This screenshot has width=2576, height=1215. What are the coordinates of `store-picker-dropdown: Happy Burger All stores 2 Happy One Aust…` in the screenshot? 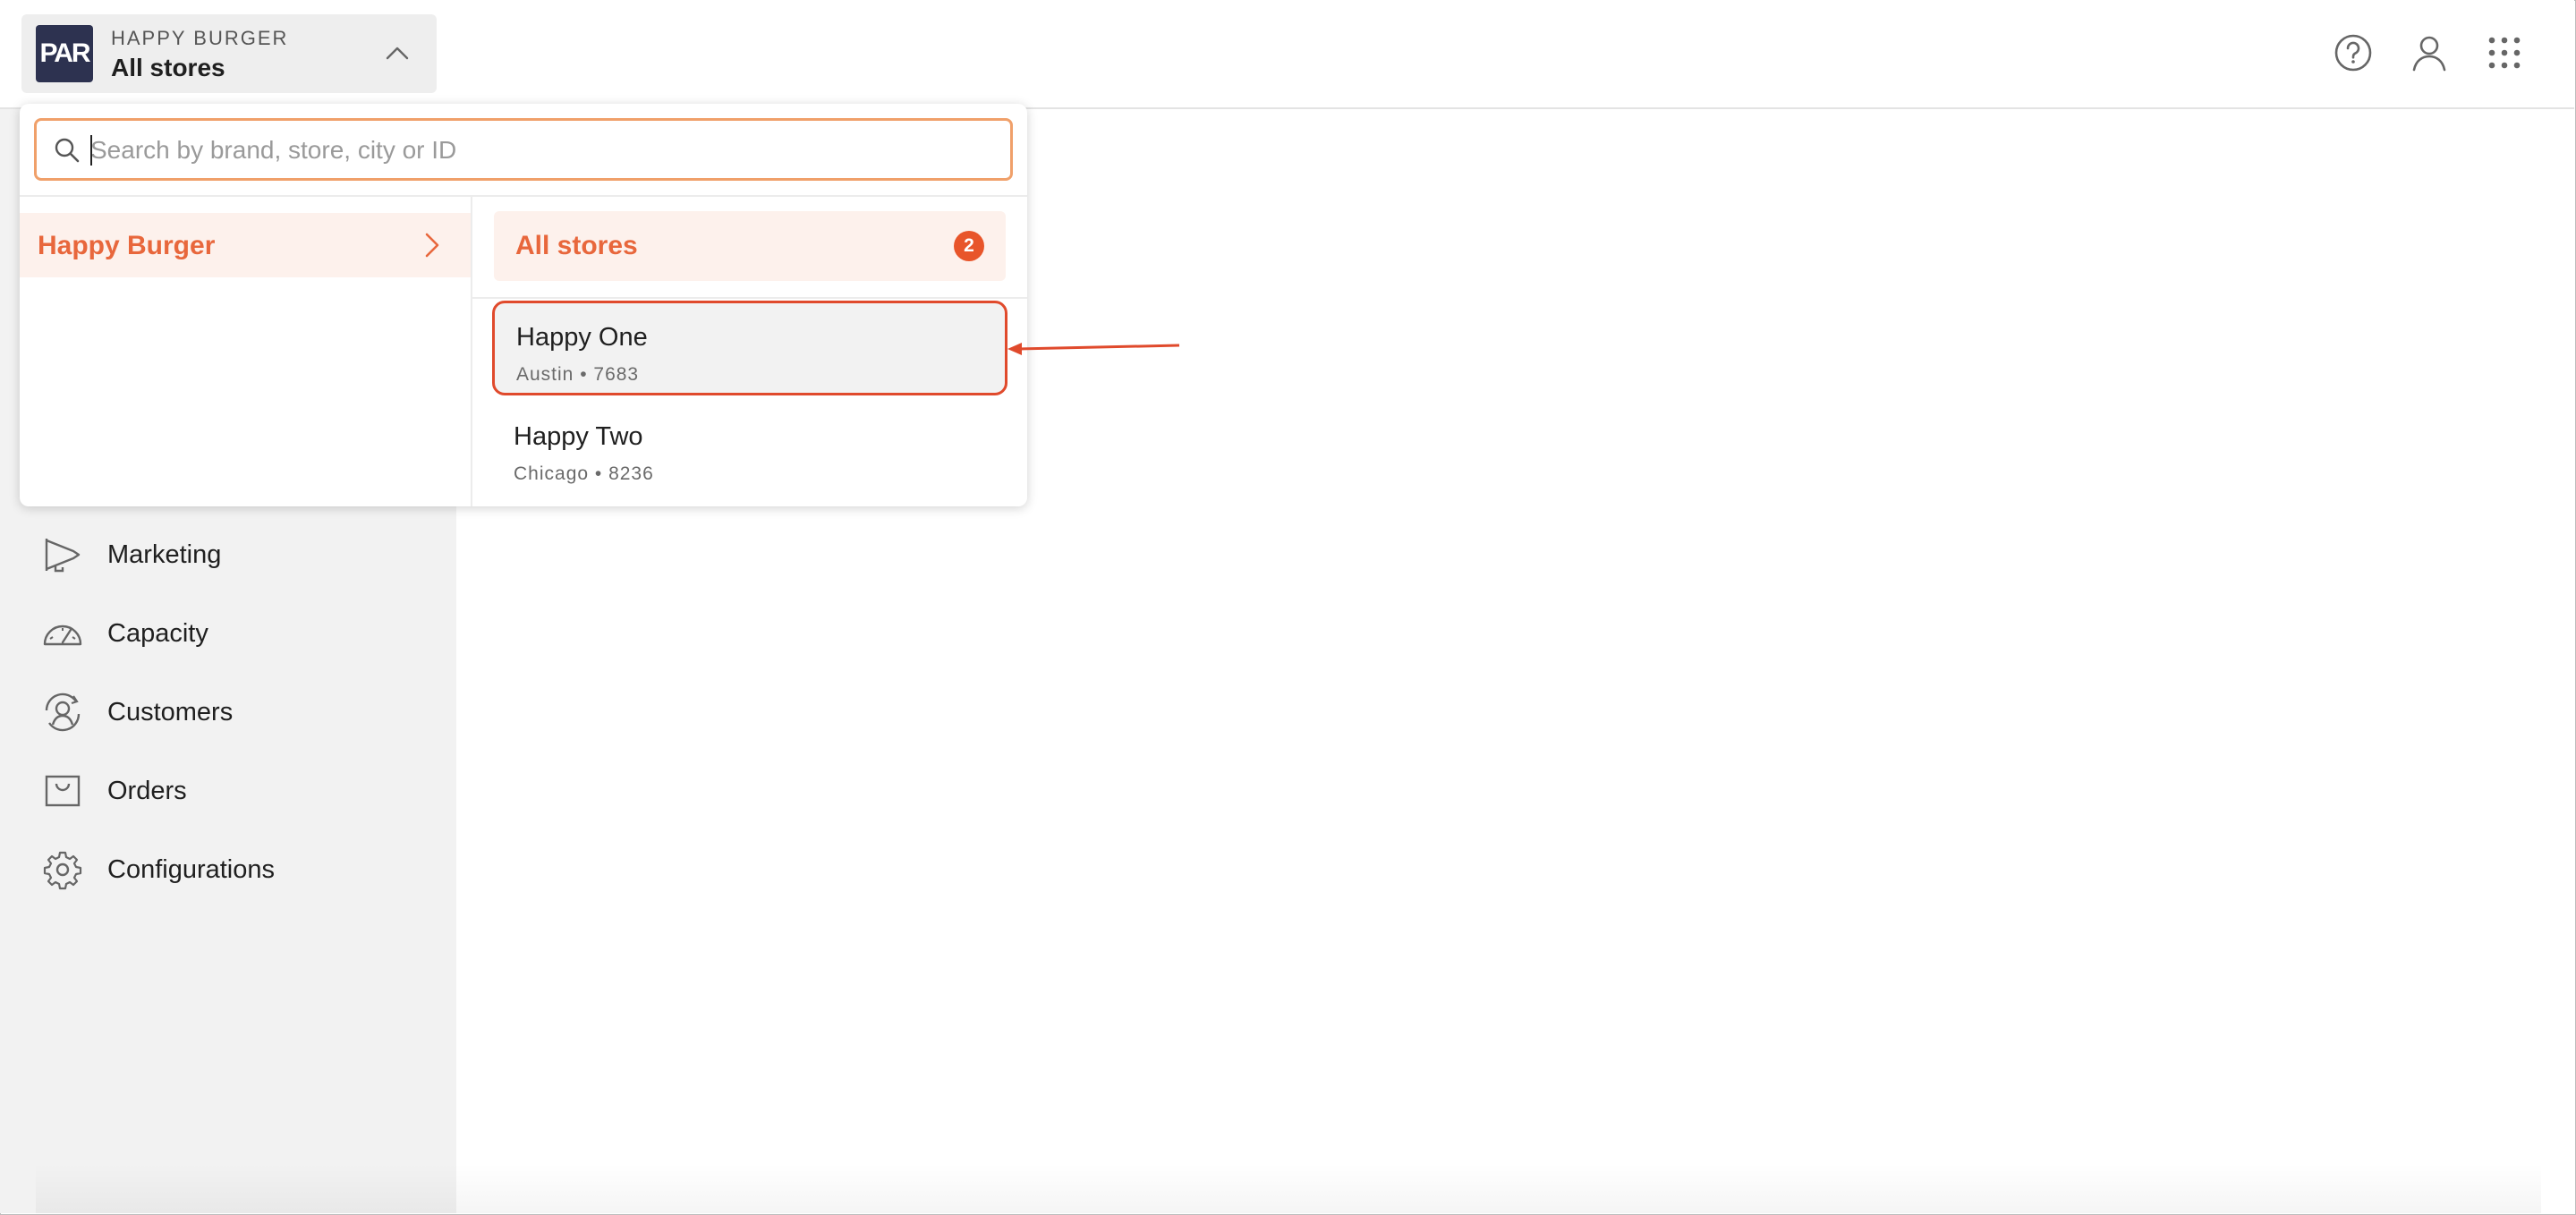 It's located at (523, 305).